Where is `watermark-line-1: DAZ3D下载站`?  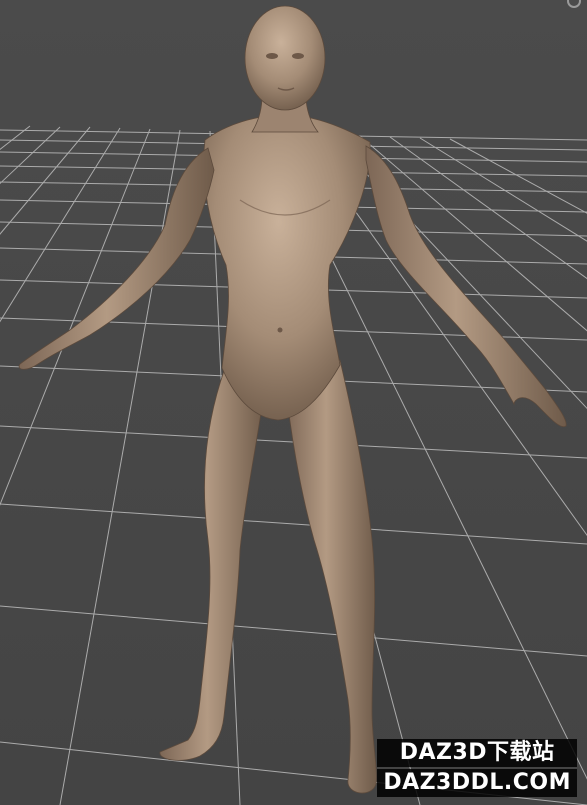 watermark-line-1: DAZ3D下载站 is located at coordinates (477, 753).